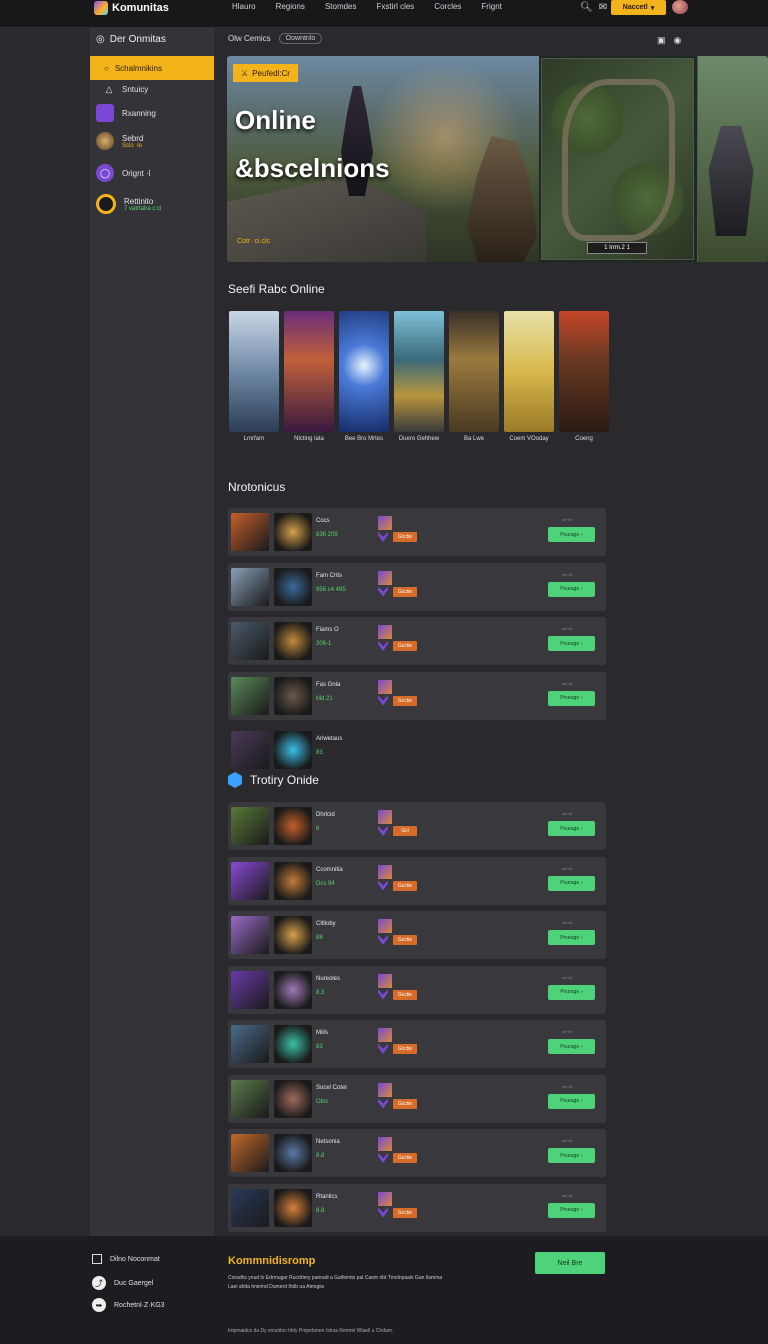 Image resolution: width=768 pixels, height=1344 pixels. What do you see at coordinates (284, 780) in the screenshot?
I see `section-title-text: Trotiry Onide` at bounding box center [284, 780].